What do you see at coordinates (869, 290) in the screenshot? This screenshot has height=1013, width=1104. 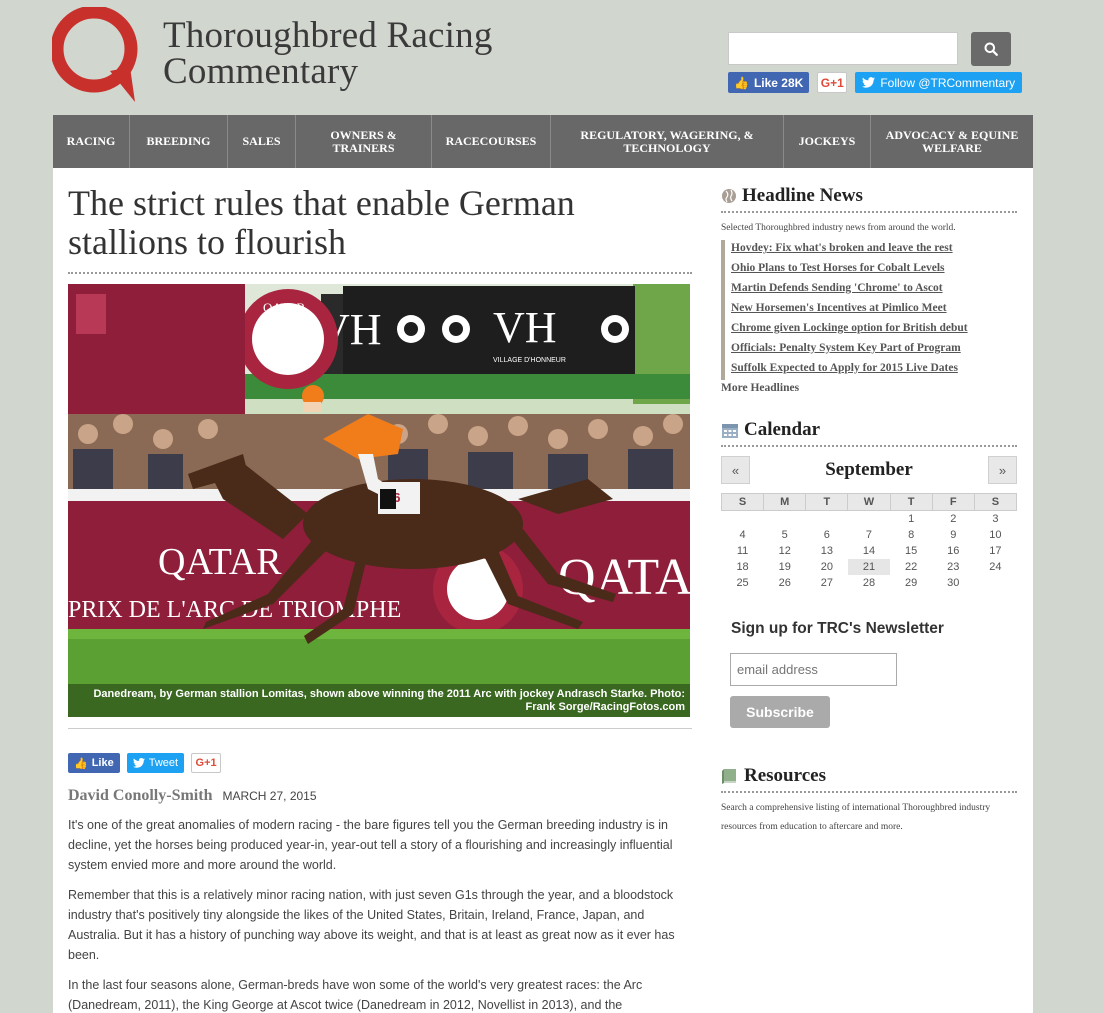 I see `headline-link: Martin Defends Sending 'Chrome' to Ascot` at bounding box center [869, 290].